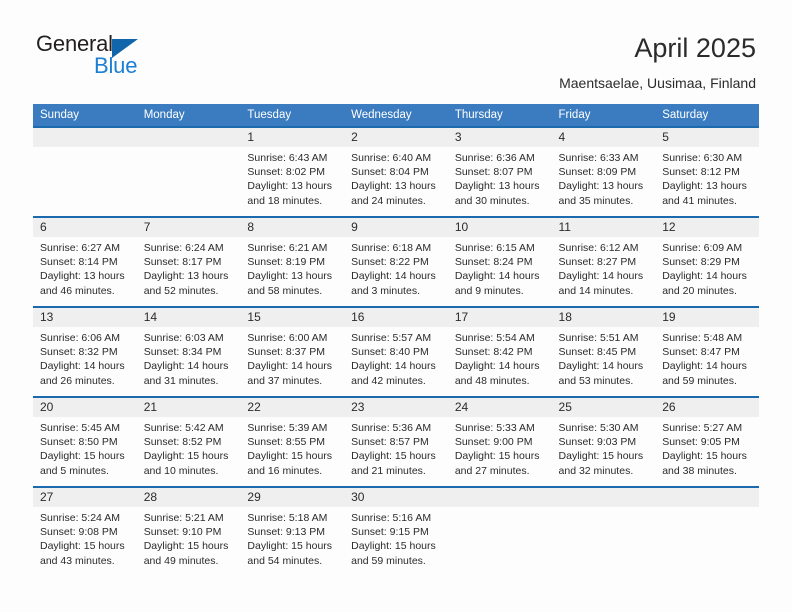  What do you see at coordinates (391, 428) in the screenshot?
I see `day-detail-line: Sunrise: 5:36 AM` at bounding box center [391, 428].